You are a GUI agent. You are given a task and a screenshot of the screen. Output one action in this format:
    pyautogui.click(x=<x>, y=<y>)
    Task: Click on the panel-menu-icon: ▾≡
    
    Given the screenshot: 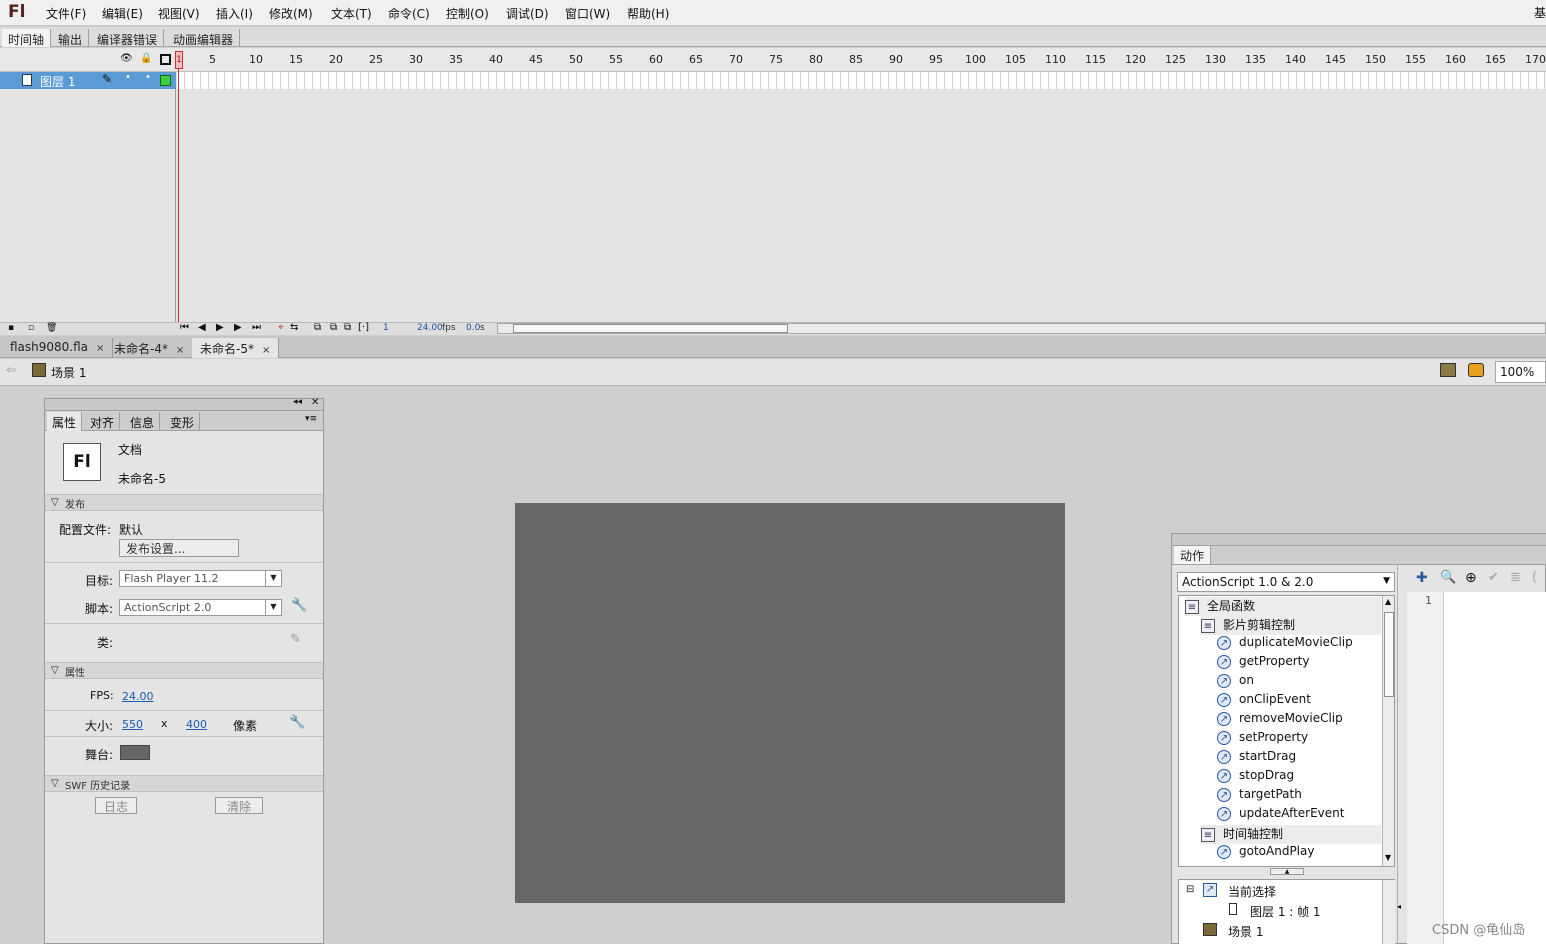 What is the action you would take?
    pyautogui.click(x=311, y=419)
    